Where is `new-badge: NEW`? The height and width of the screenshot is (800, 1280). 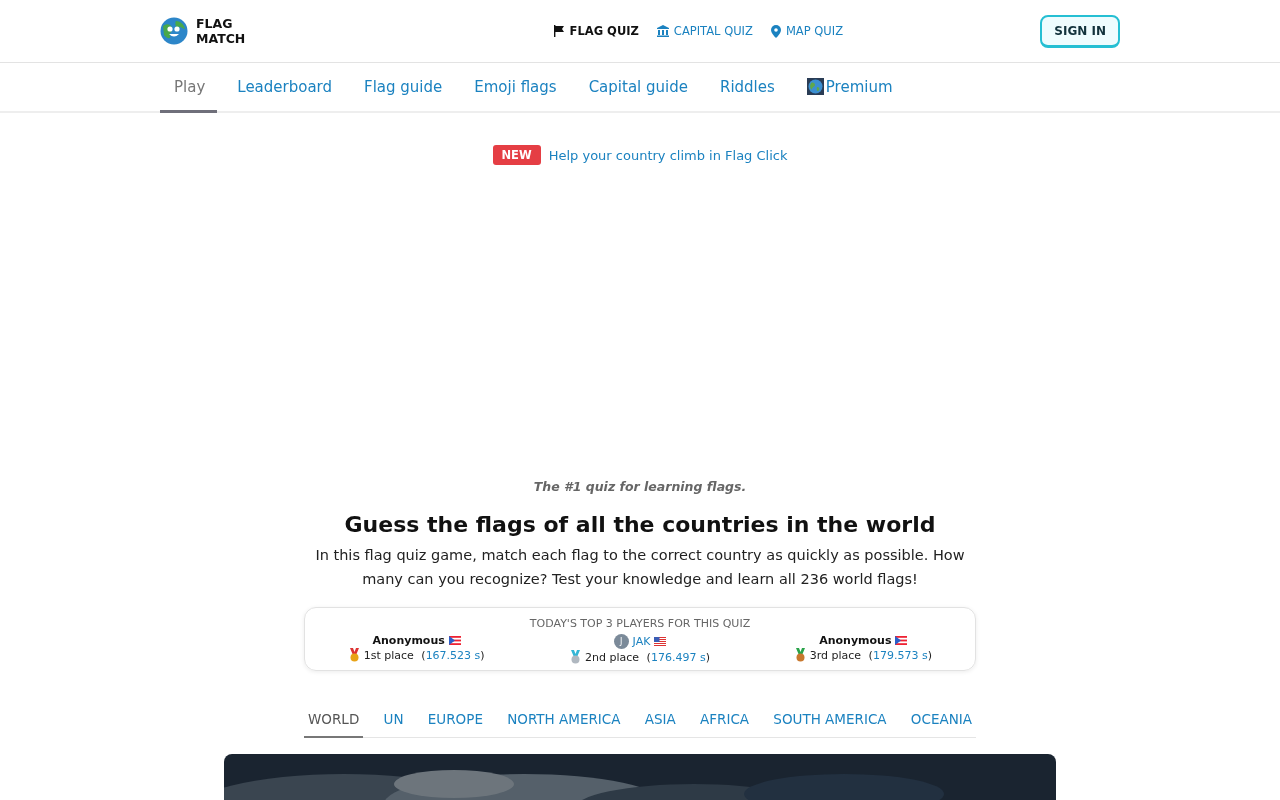 new-badge: NEW is located at coordinates (516, 155).